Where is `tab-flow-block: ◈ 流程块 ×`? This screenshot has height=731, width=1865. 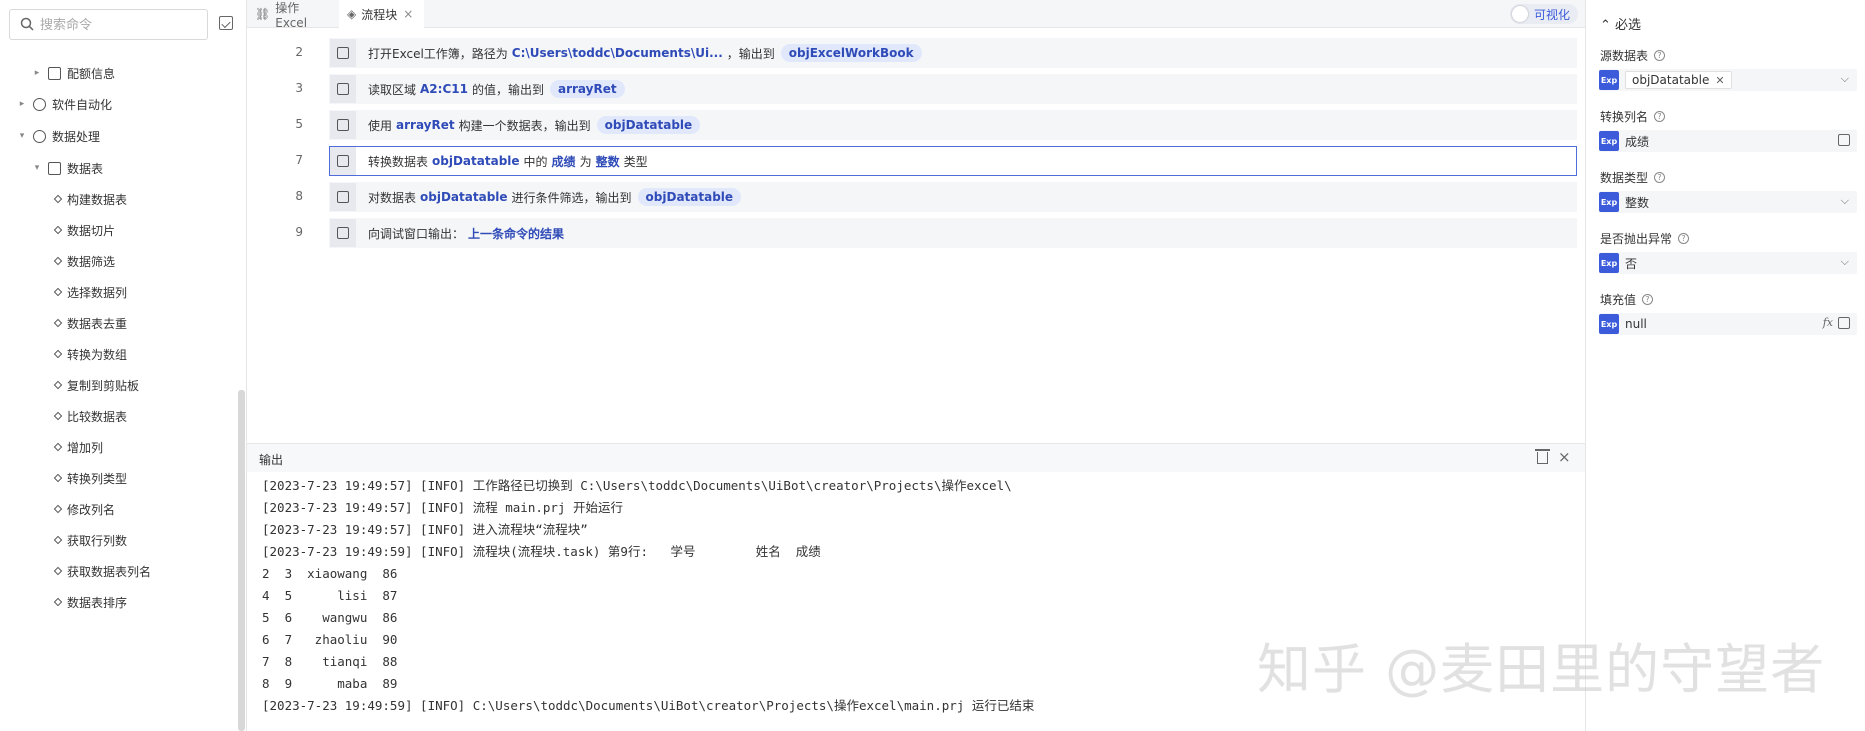
tab-flow-block: ◈ 流程块 × is located at coordinates (381, 14).